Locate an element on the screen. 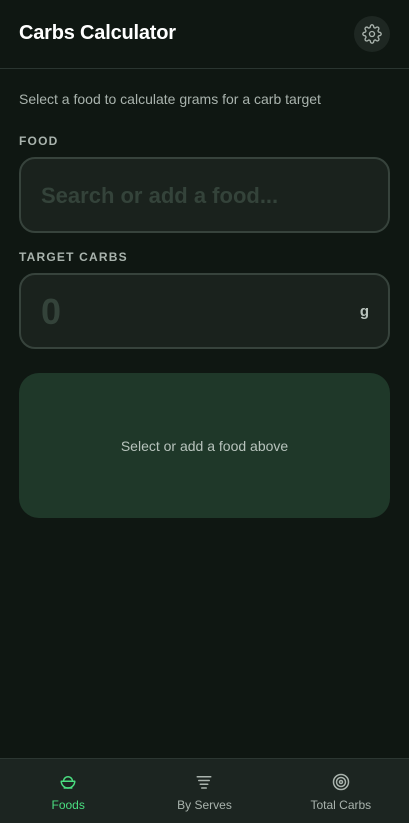 Image resolution: width=409 pixels, height=823 pixels. nav-label-total-carbs: Total Carbs is located at coordinates (341, 805).